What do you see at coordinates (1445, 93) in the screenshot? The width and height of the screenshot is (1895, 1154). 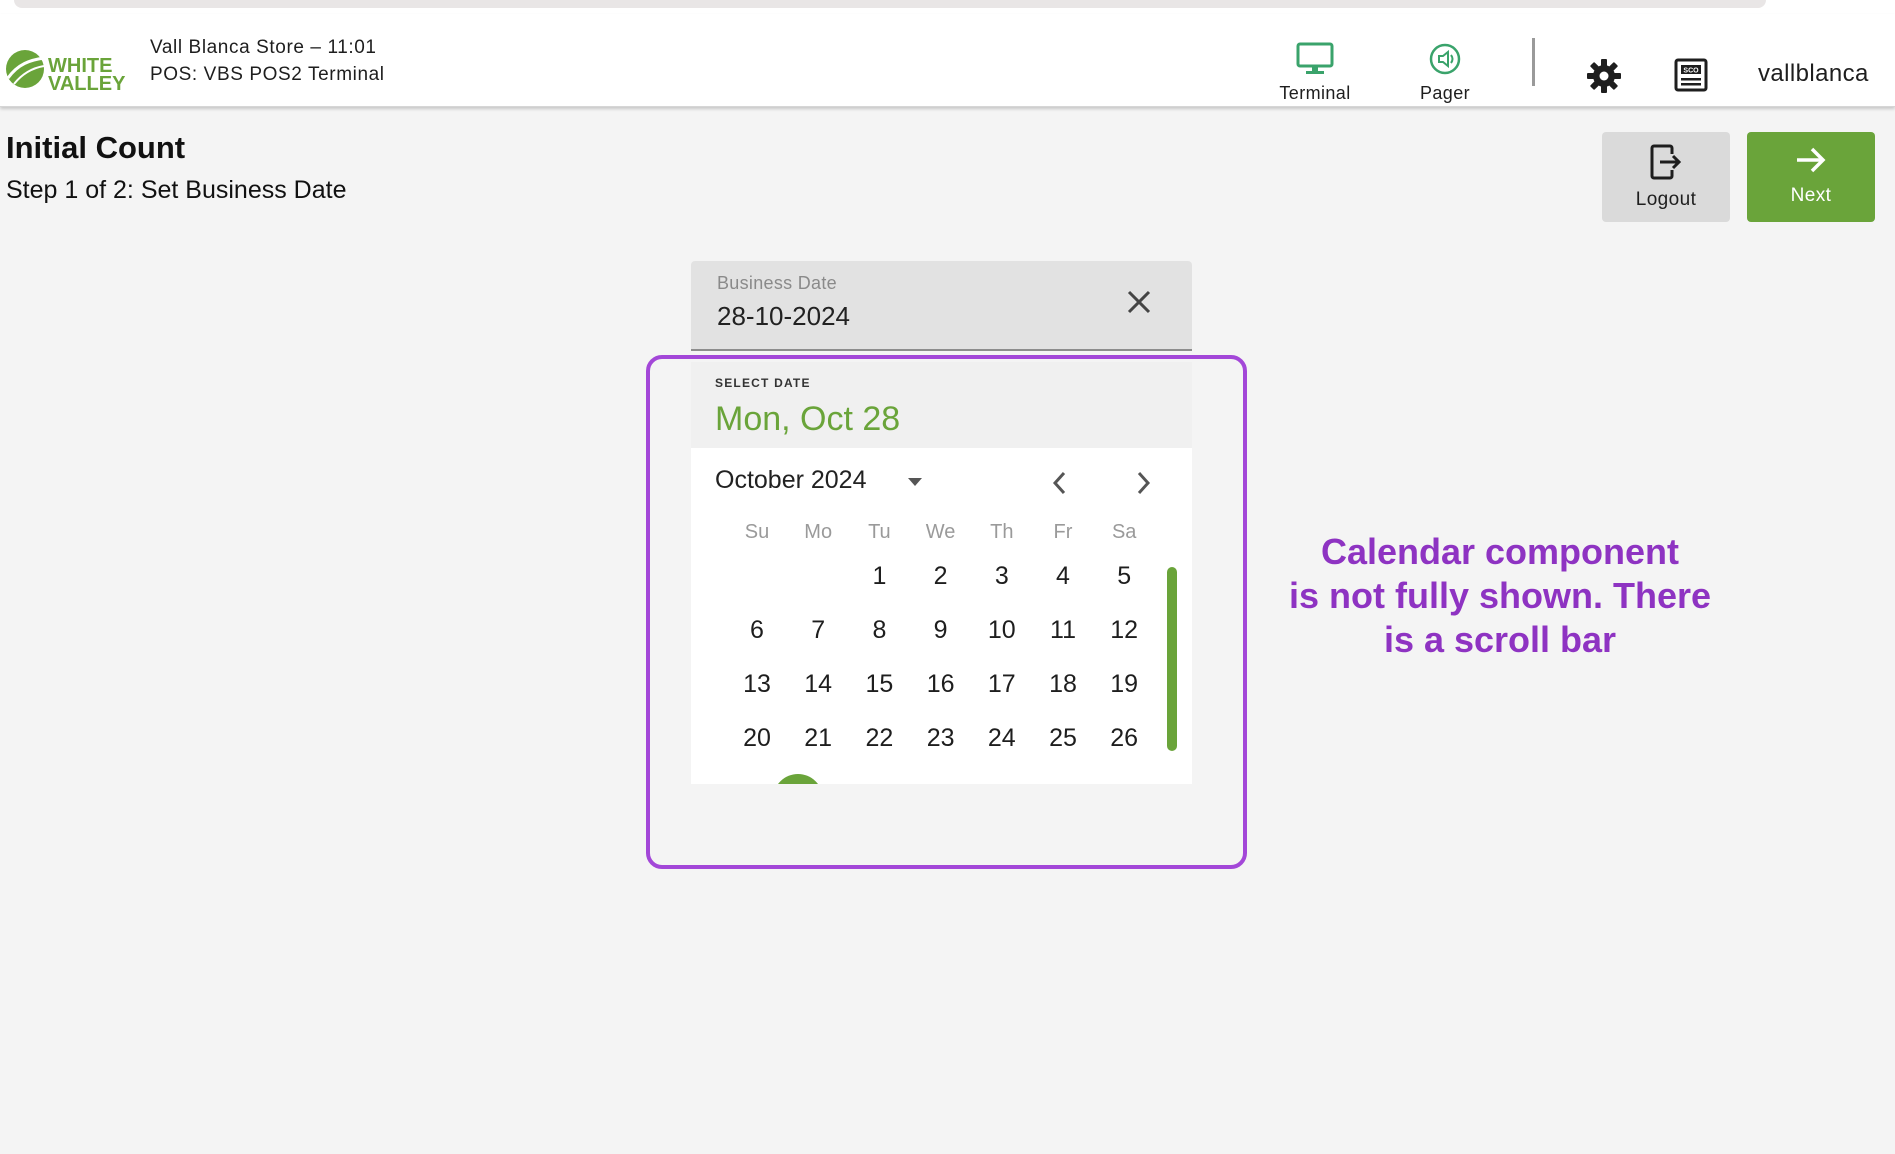 I see `nav-pager-label: Pager` at bounding box center [1445, 93].